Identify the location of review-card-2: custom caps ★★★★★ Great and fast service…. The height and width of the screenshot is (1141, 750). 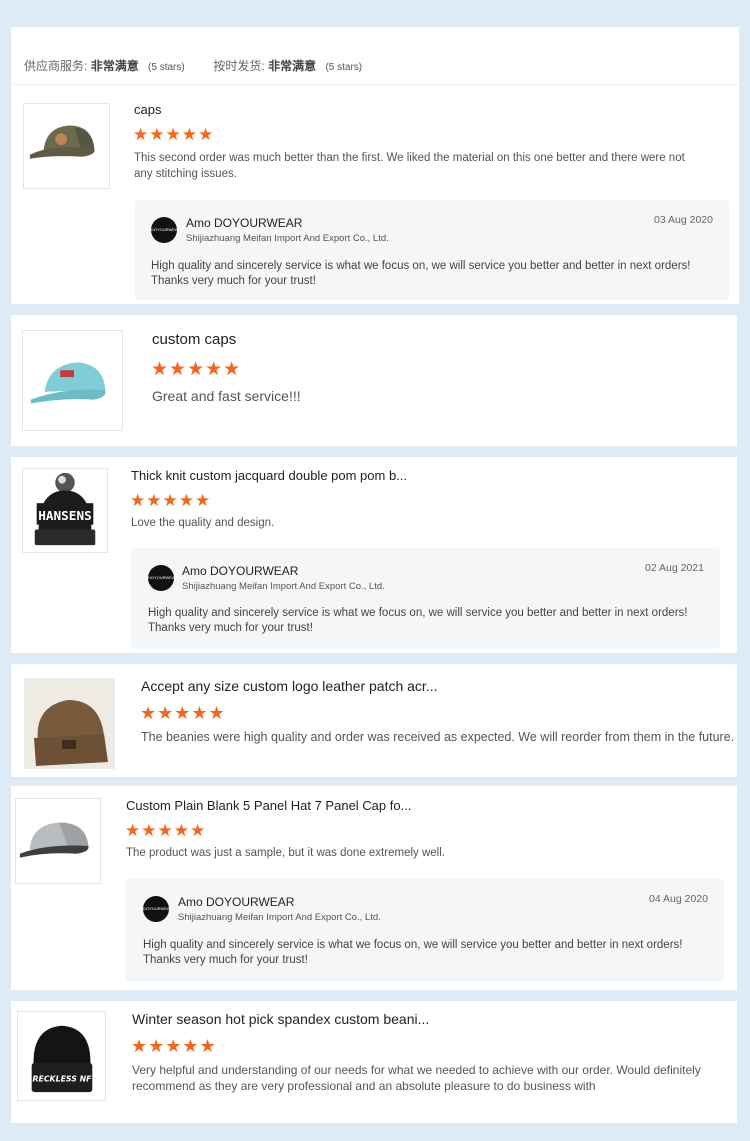
(374, 380).